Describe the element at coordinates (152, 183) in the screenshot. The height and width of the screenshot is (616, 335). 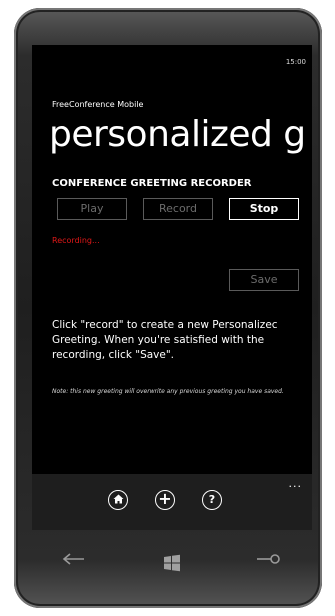
I see `recorder-header: CONFERENCE GREETING RECORDER` at that location.